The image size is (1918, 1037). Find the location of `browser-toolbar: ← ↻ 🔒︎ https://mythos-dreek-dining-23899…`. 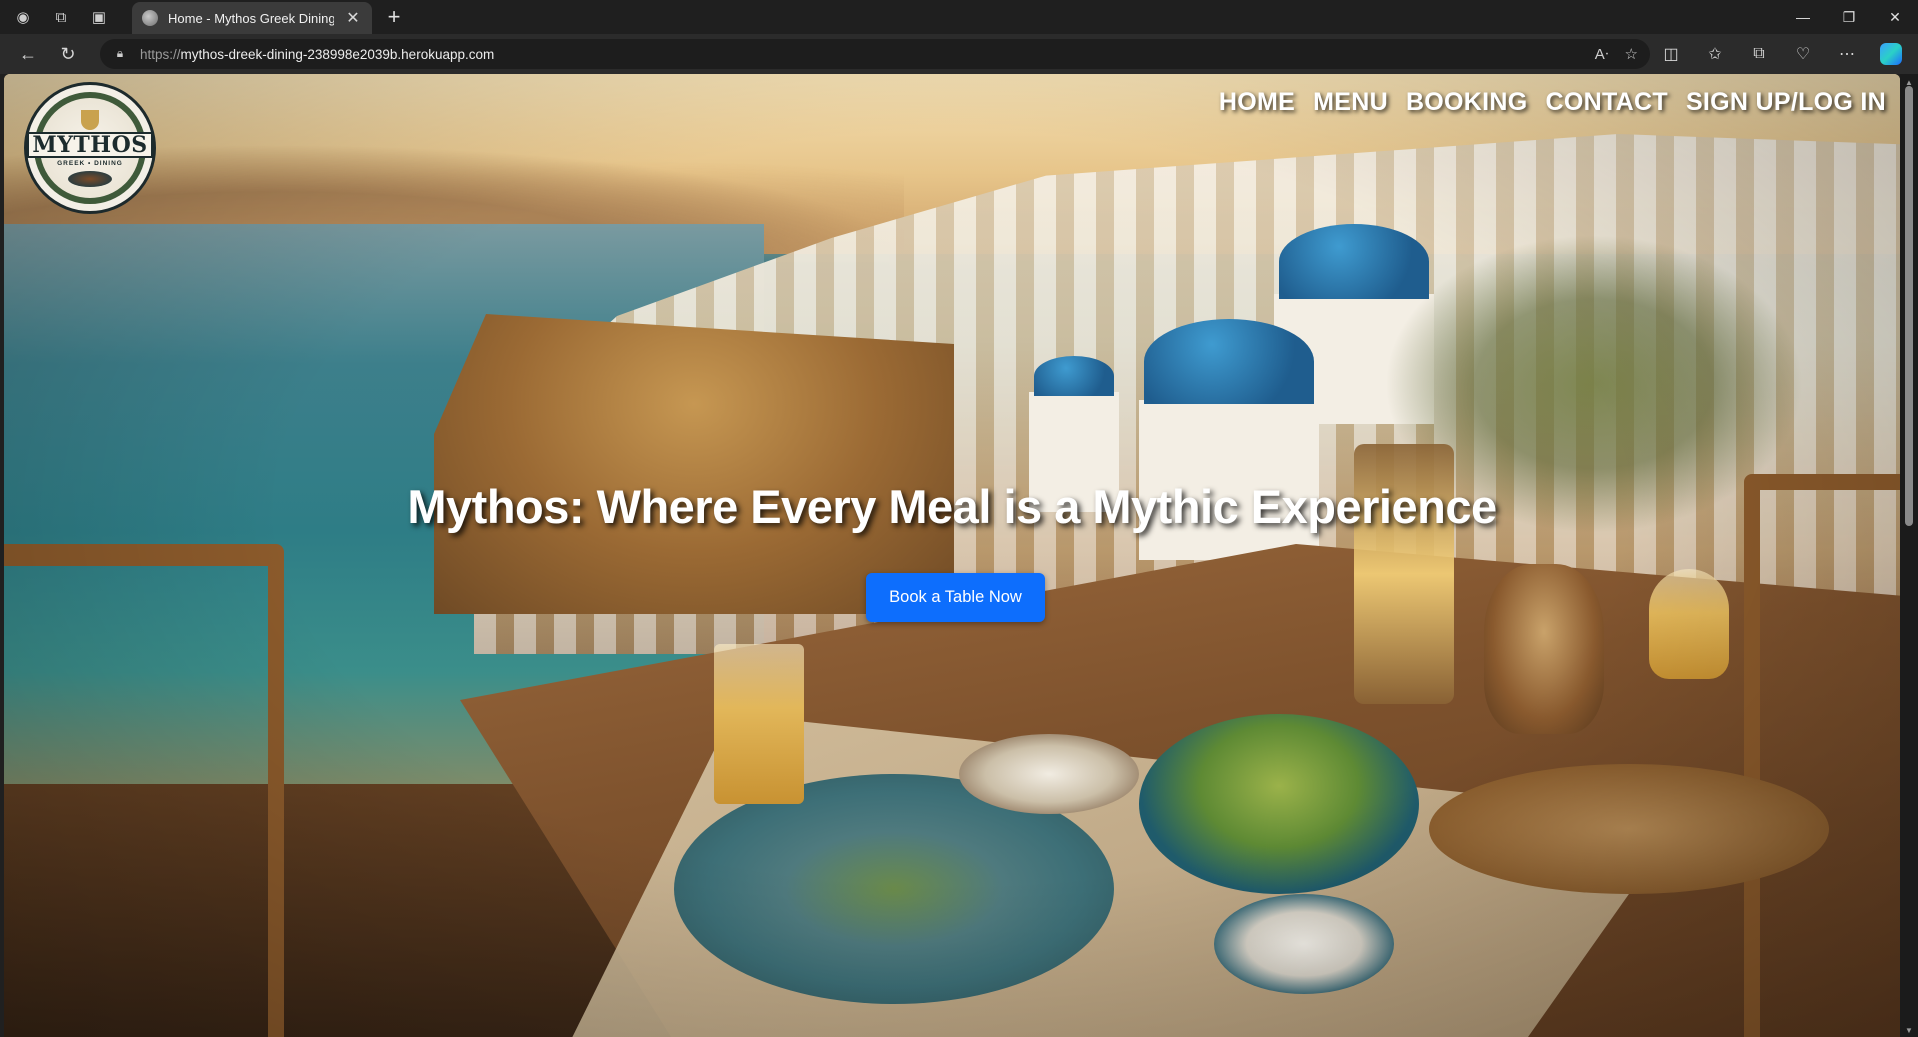

browser-toolbar: ← ↻ 🔒︎ https://mythos-dreek-dining-23899… is located at coordinates (959, 54).